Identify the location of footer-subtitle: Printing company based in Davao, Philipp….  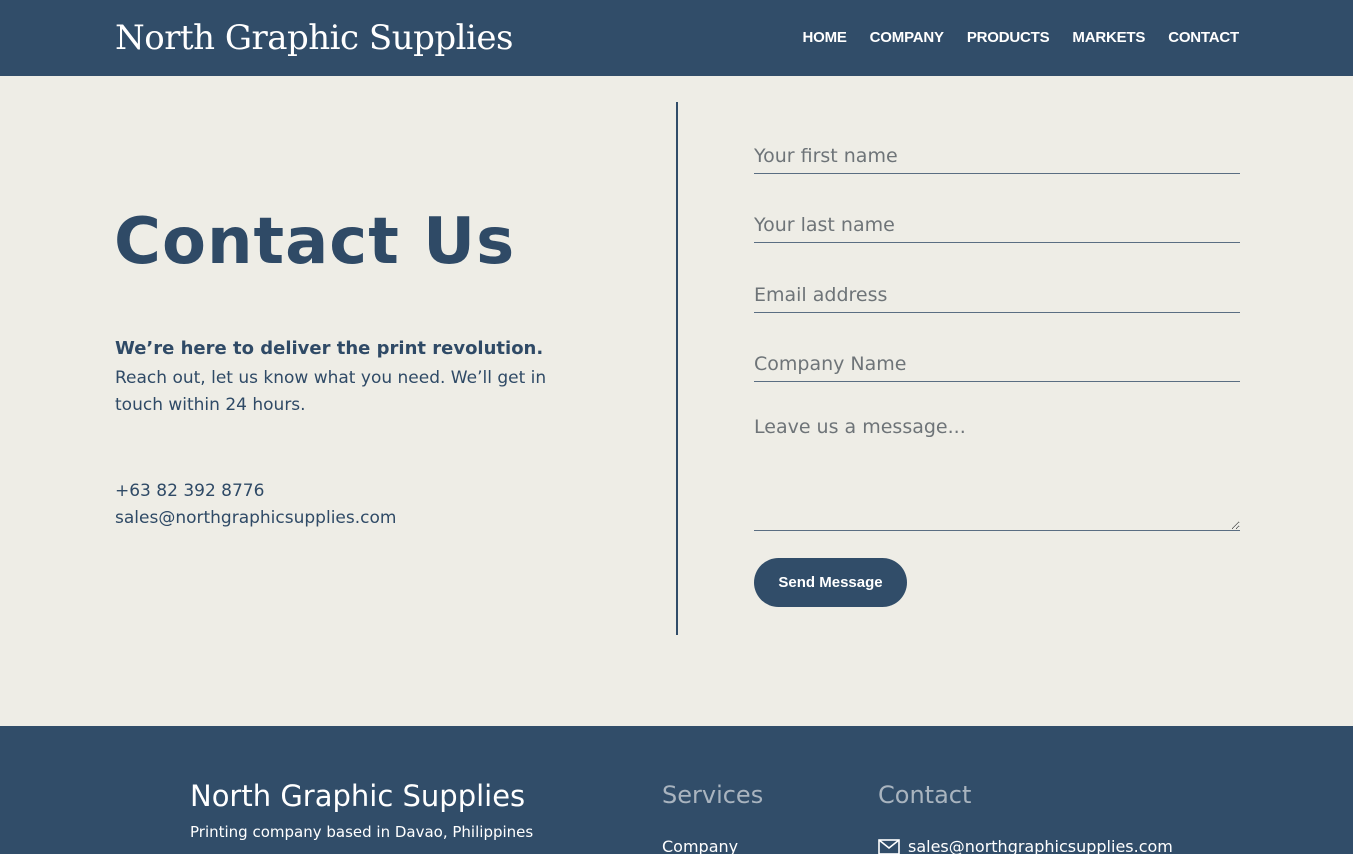
(362, 832).